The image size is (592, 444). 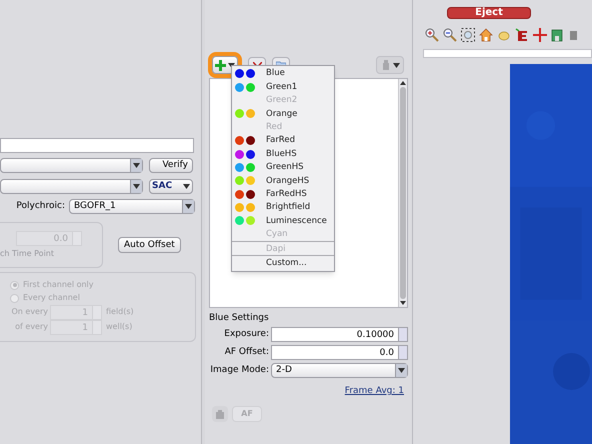 What do you see at coordinates (239, 318) in the screenshot?
I see `settings-title: Blue Settings` at bounding box center [239, 318].